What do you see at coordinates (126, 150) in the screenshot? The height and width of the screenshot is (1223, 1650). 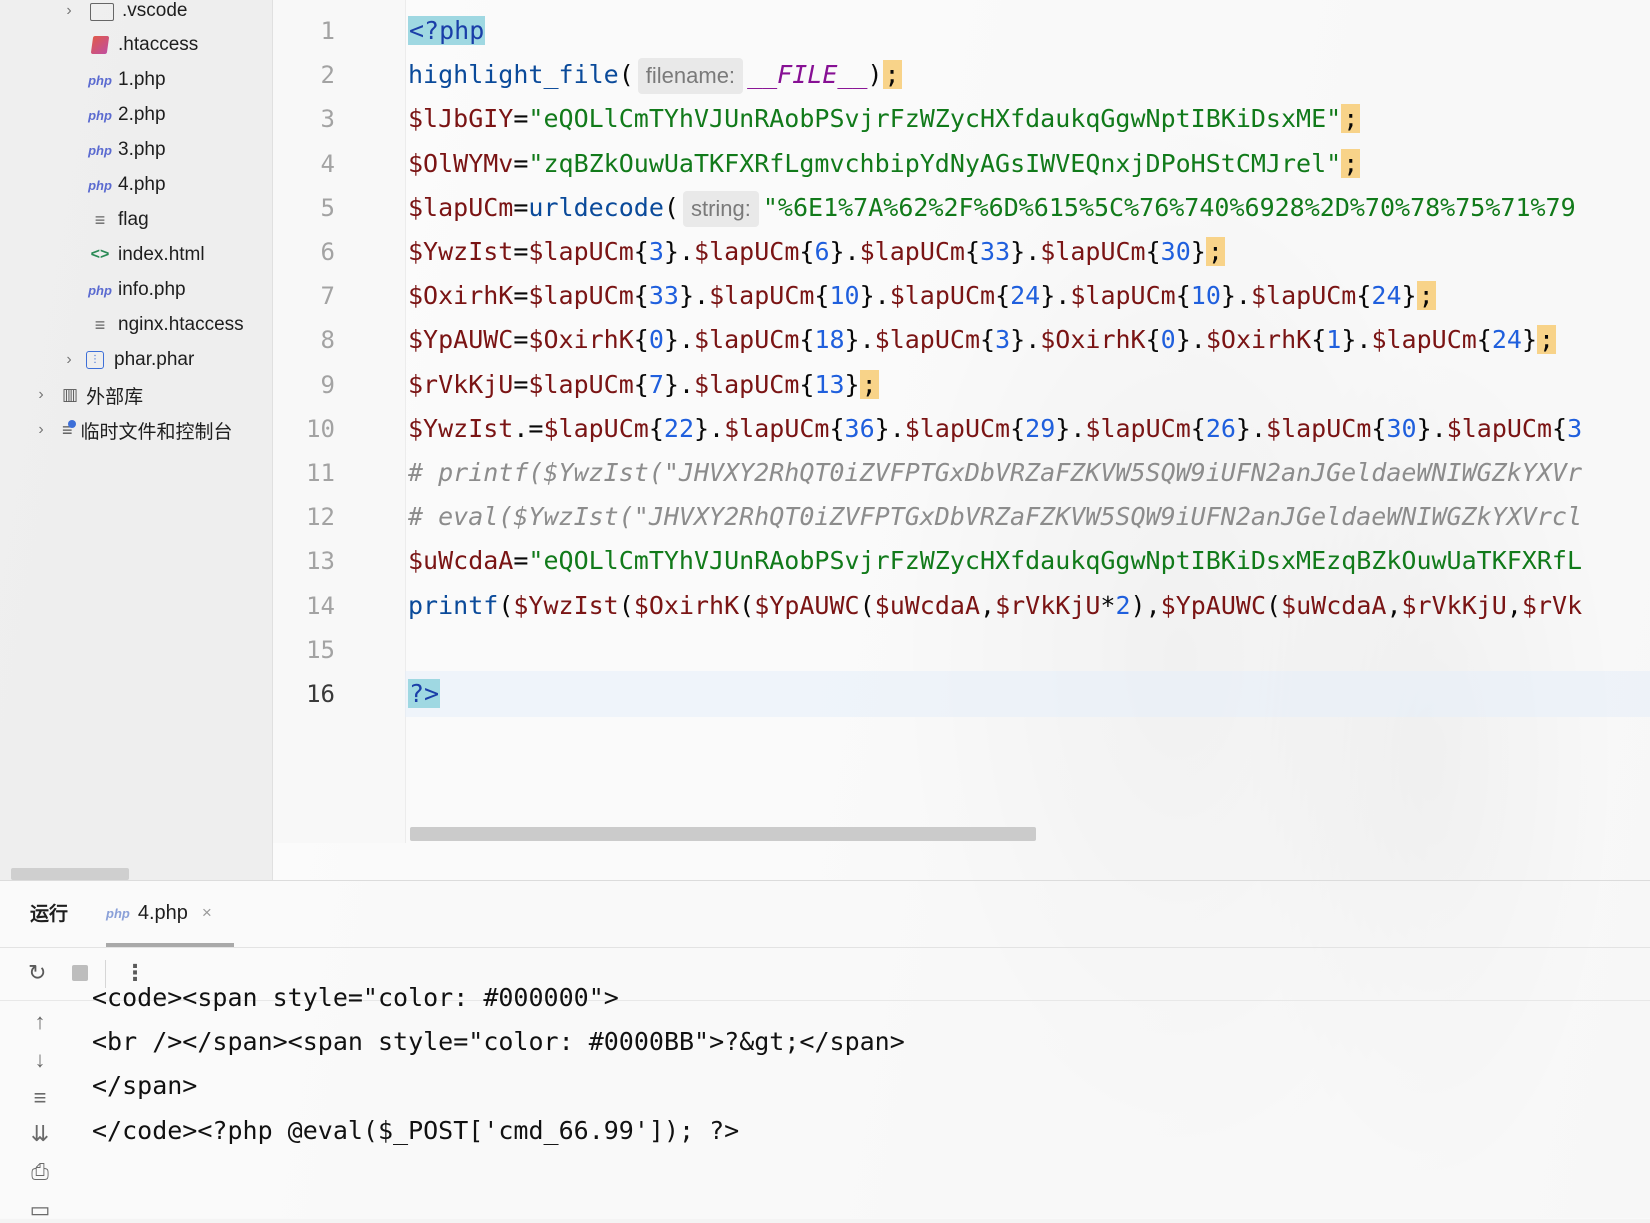 I see `tree-item-3-php: php 3.php` at bounding box center [126, 150].